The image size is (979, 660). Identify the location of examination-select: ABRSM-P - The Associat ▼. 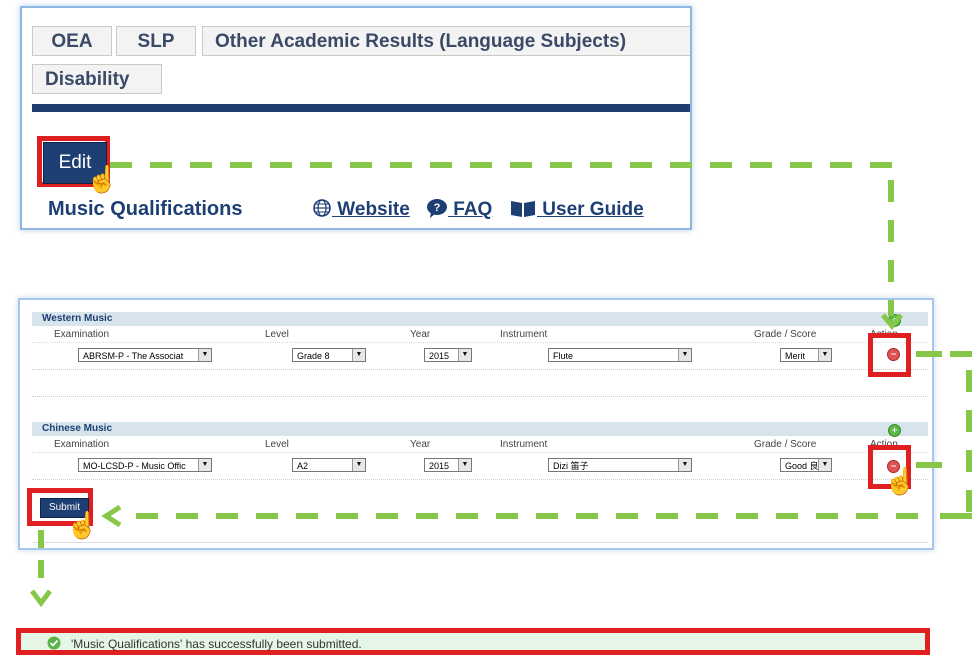
(145, 355).